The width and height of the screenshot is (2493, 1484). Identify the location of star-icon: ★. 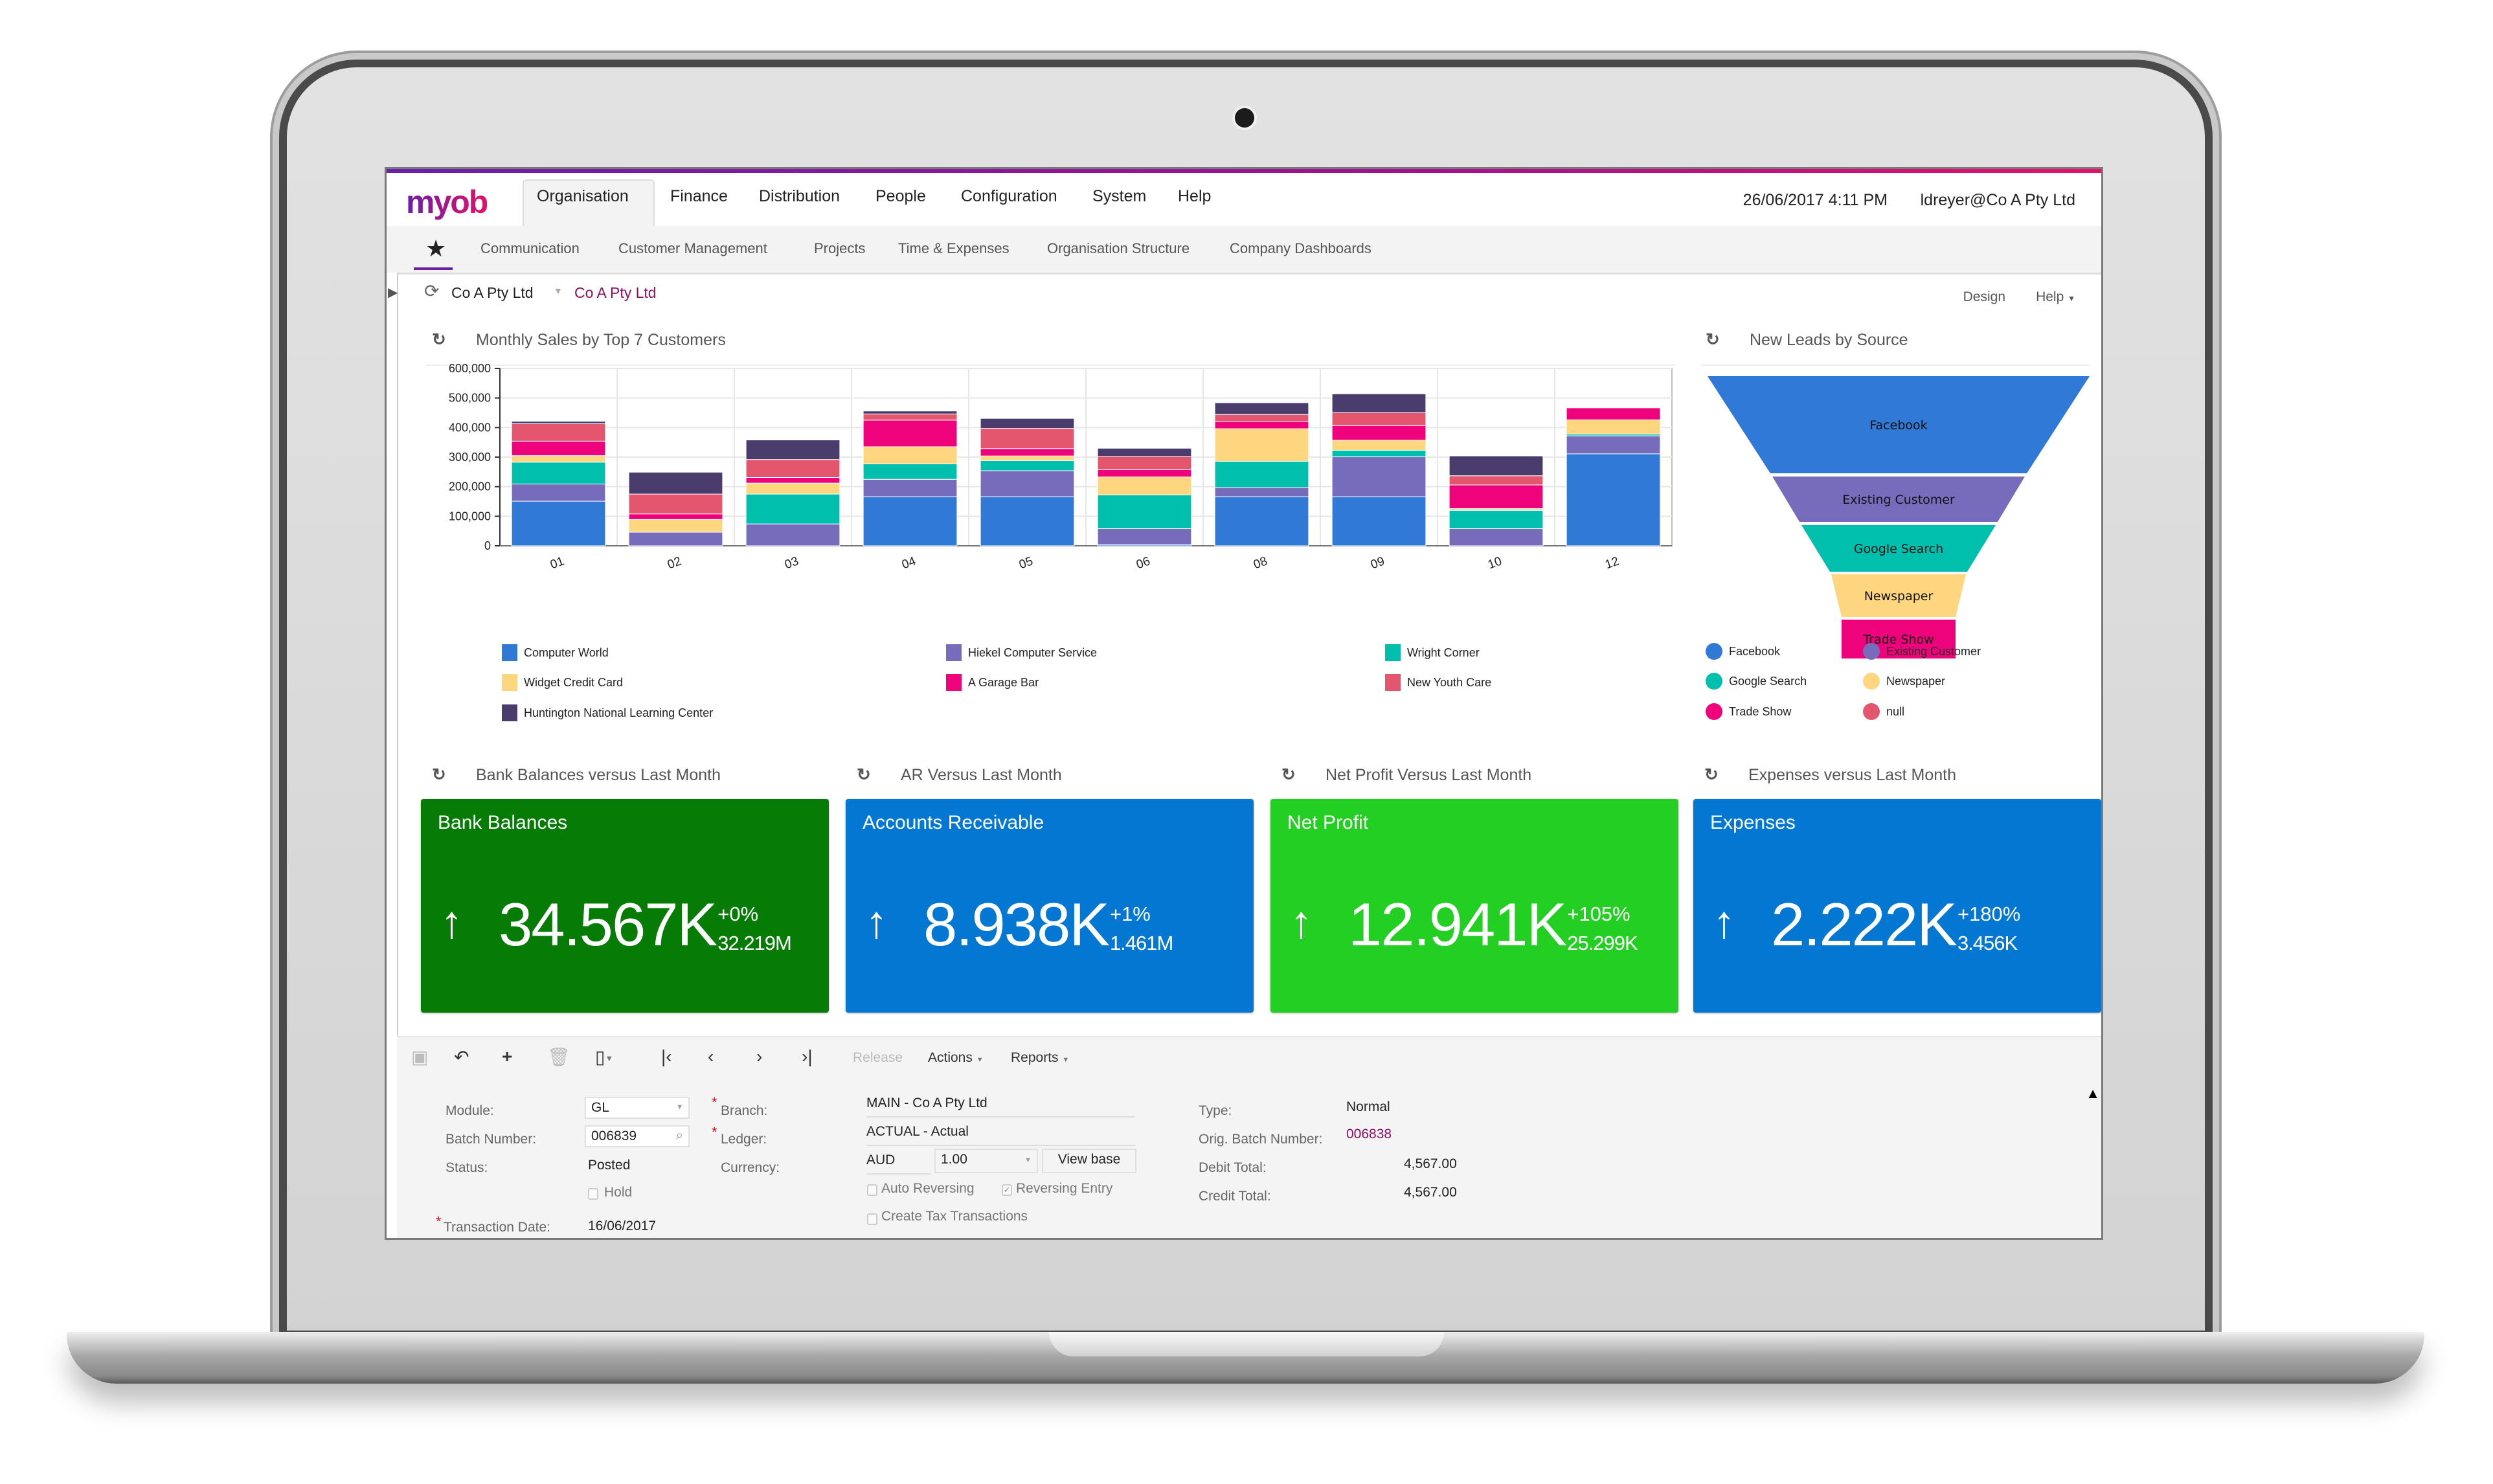
(435, 248).